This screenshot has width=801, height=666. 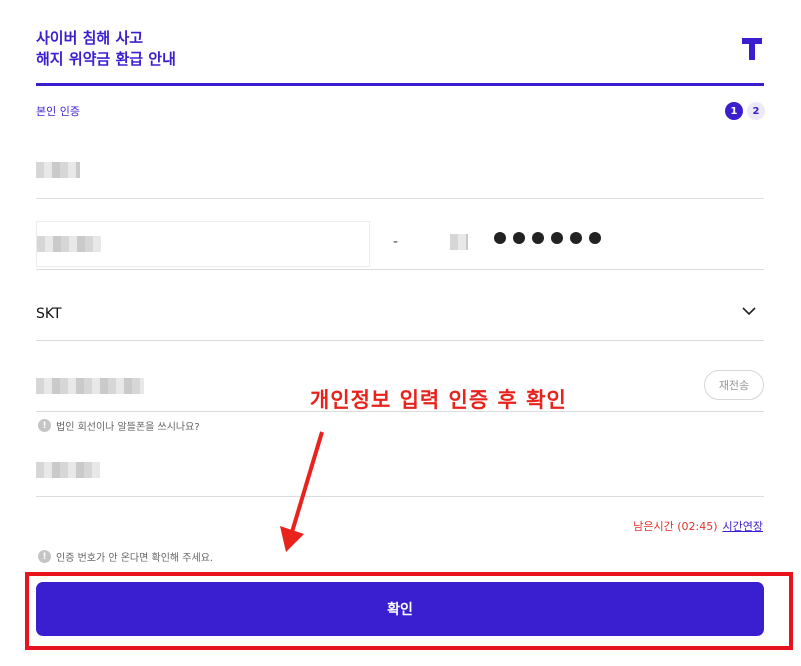 I want to click on timer-area: 남은시간 (02:45) 시간연장, so click(x=698, y=526).